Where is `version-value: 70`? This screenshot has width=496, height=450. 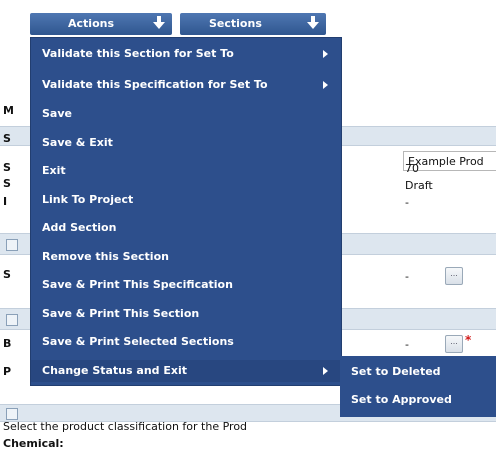
version-value: 70 is located at coordinates (412, 168).